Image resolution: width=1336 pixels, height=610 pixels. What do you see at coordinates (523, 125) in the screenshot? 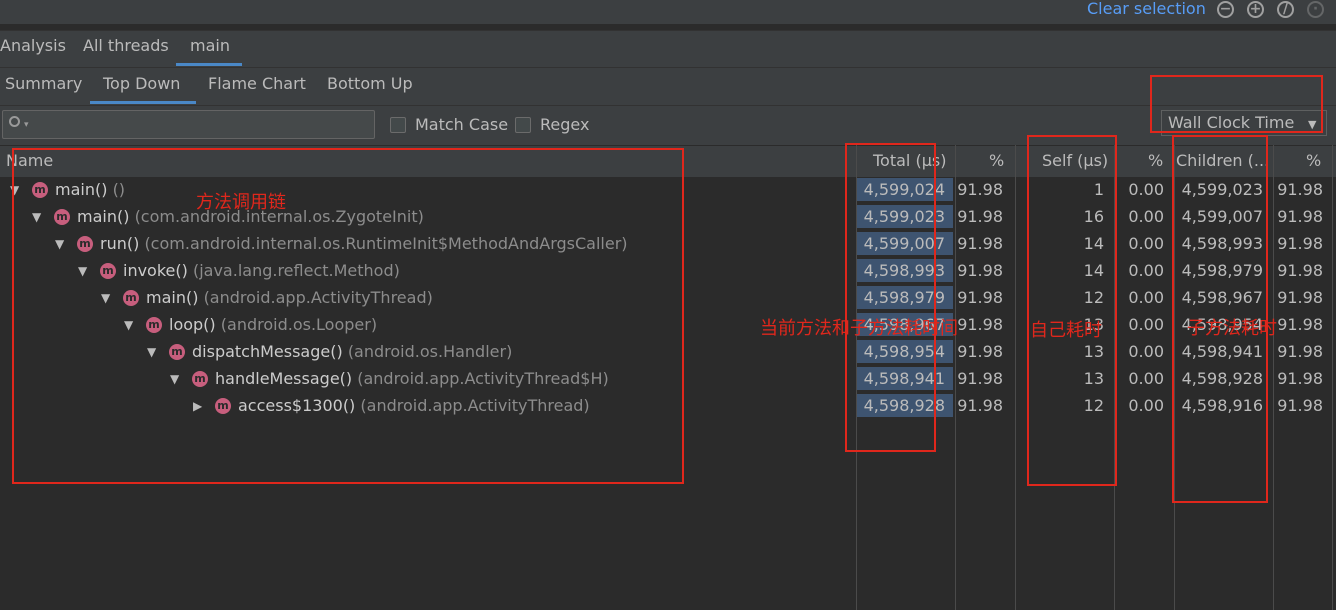
I see `regex-checkbox` at bounding box center [523, 125].